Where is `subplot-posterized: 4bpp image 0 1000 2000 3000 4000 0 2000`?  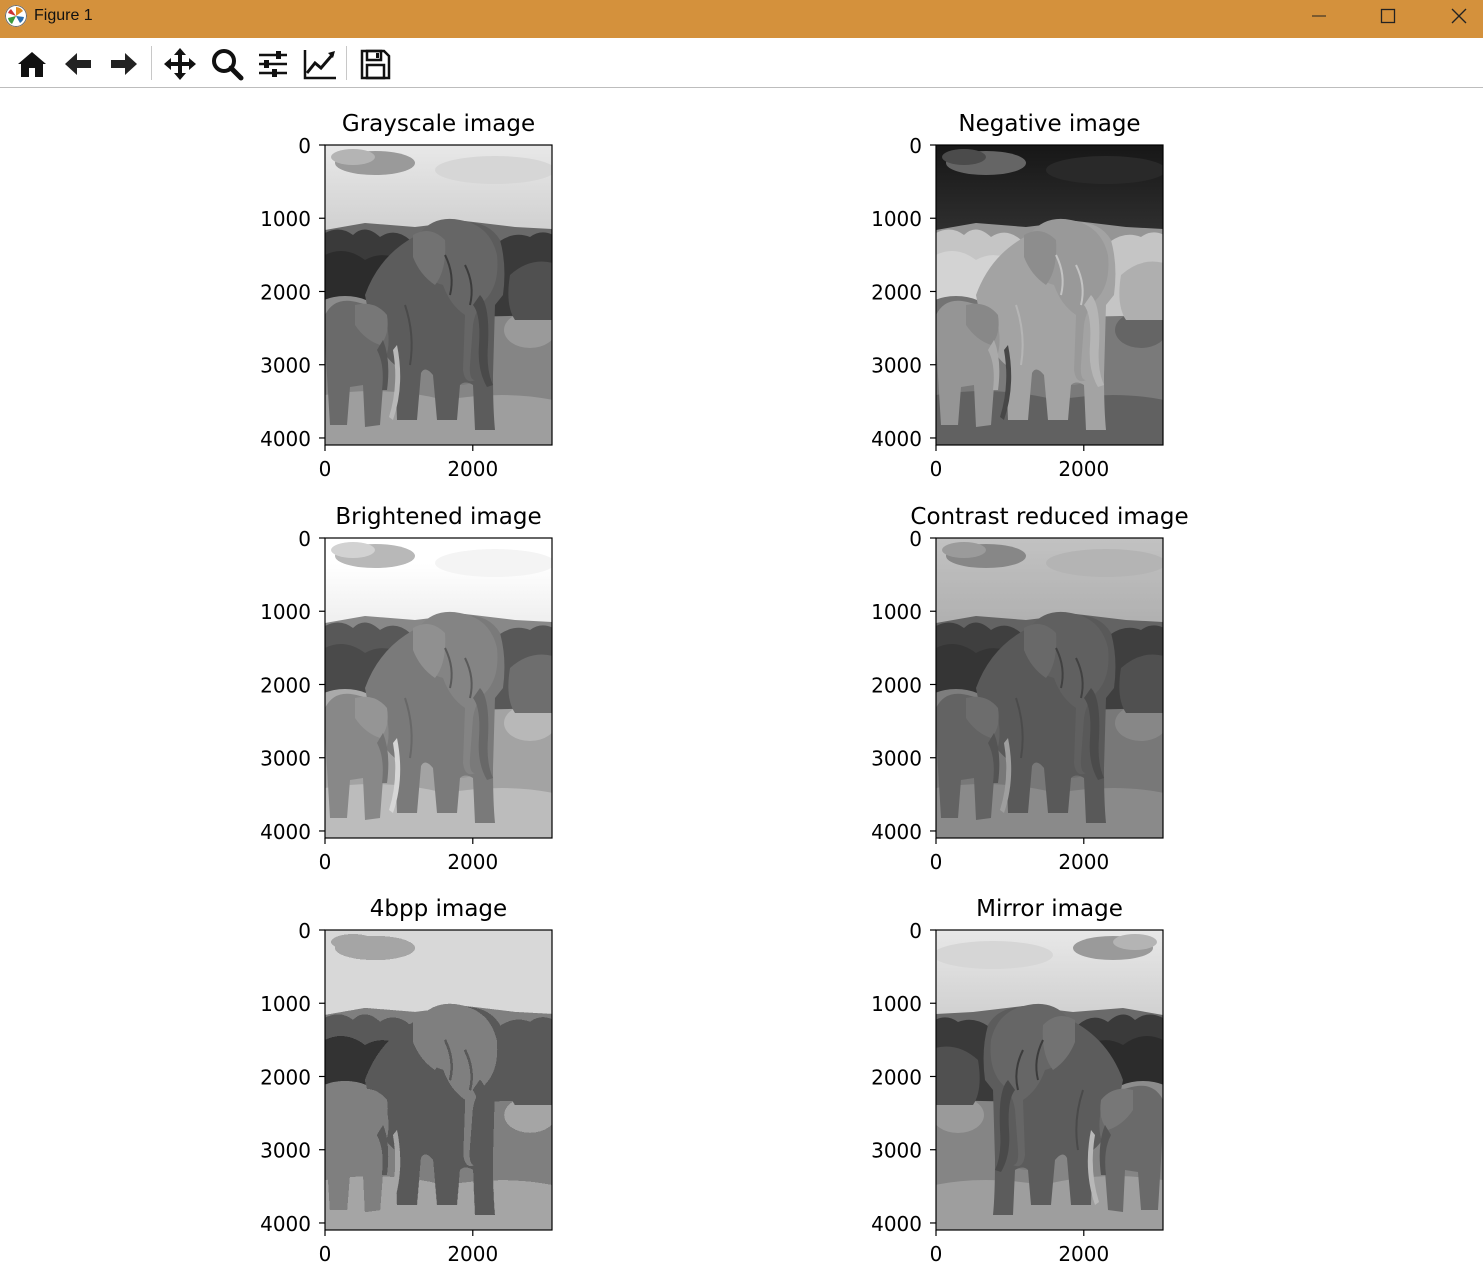 subplot-posterized: 4bpp image 0 1000 2000 3000 4000 0 2000 is located at coordinates (406, 1081).